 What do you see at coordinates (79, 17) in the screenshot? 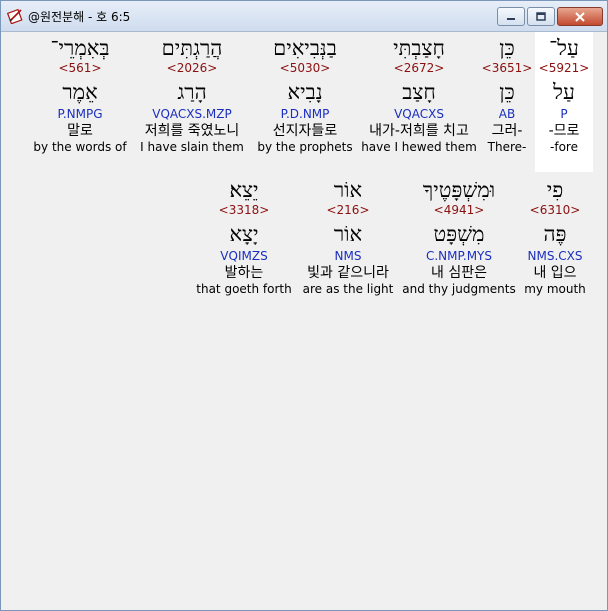
I see `window-title: @원전분해 - 호 6:5` at bounding box center [79, 17].